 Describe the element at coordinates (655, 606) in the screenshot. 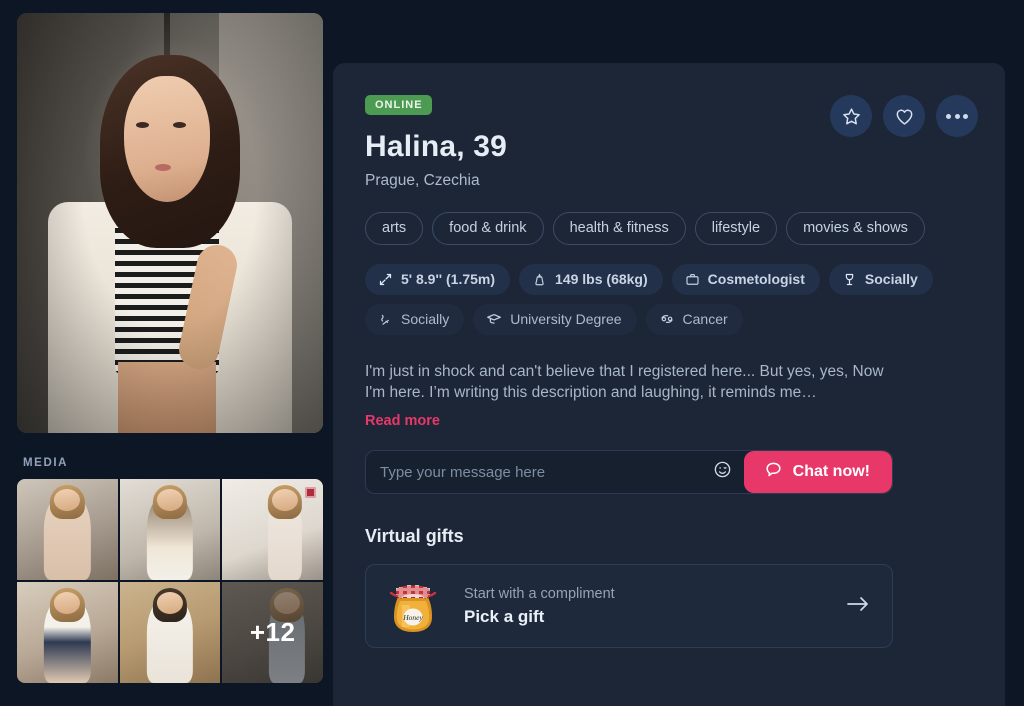

I see `gift-card-text: Start with a compliment Pick a gift` at that location.